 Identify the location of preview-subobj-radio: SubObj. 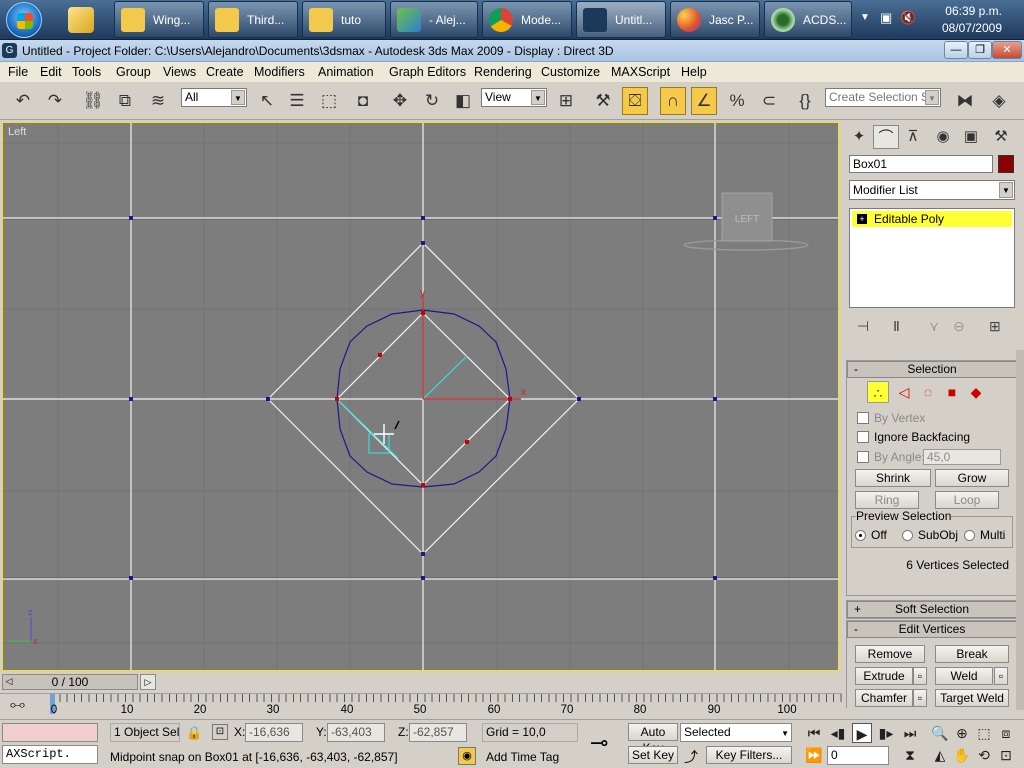
(930, 535).